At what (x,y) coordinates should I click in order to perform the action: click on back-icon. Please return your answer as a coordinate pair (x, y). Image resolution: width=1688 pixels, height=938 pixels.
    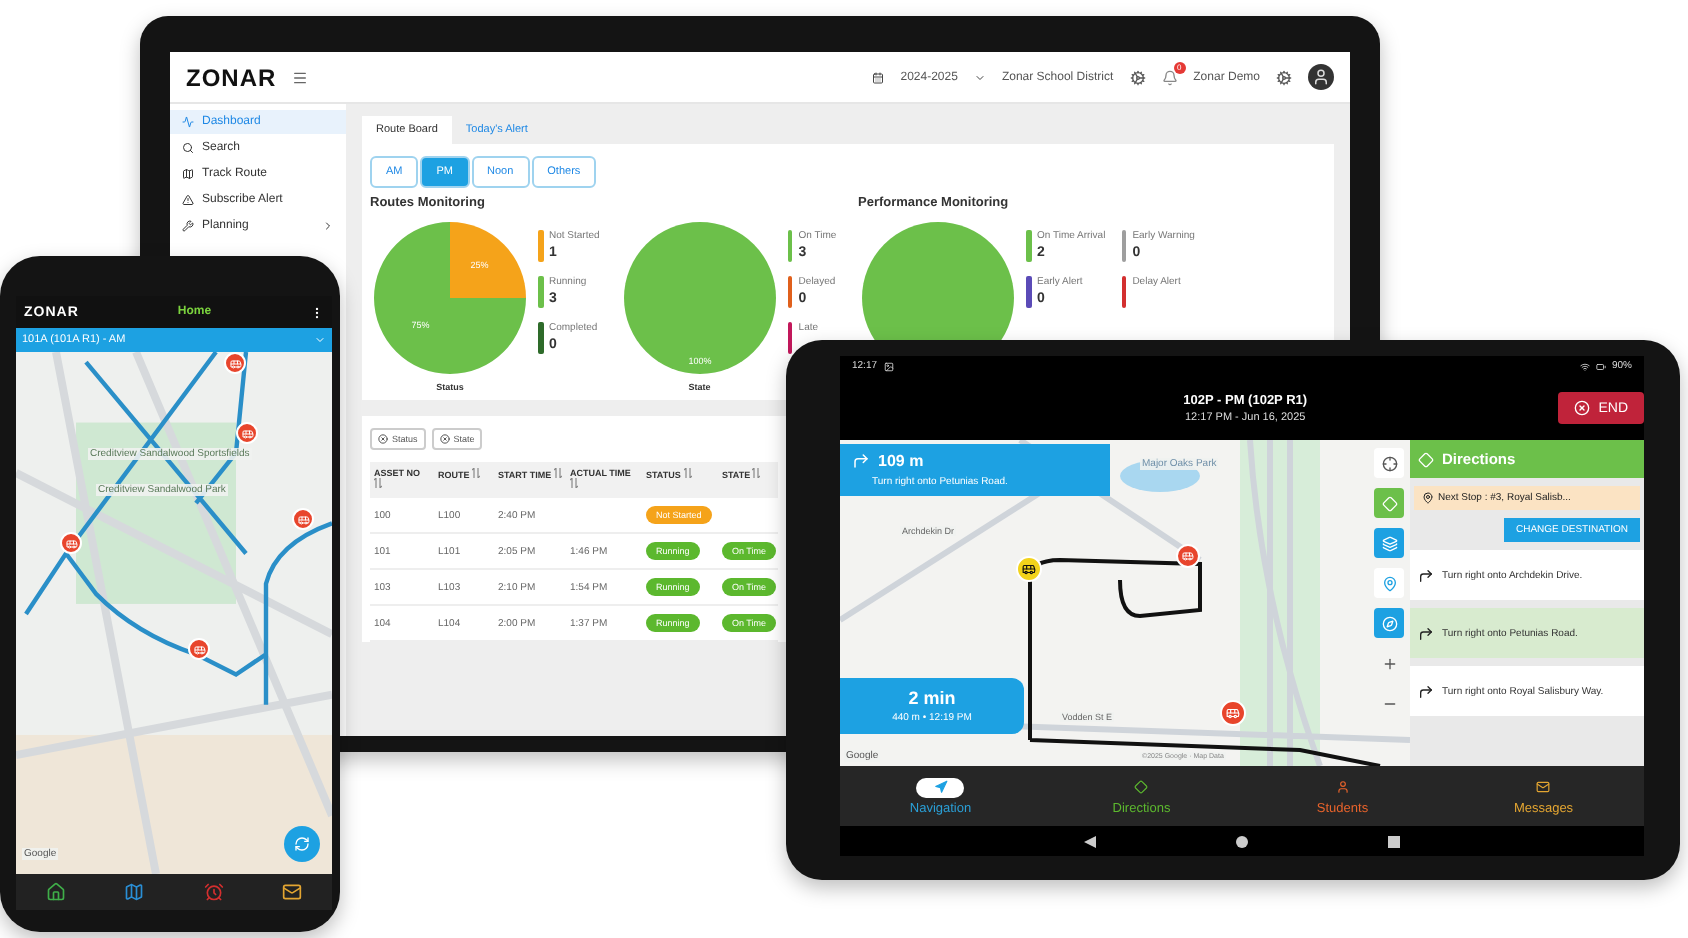
    Looking at the image, I should click on (1090, 841).